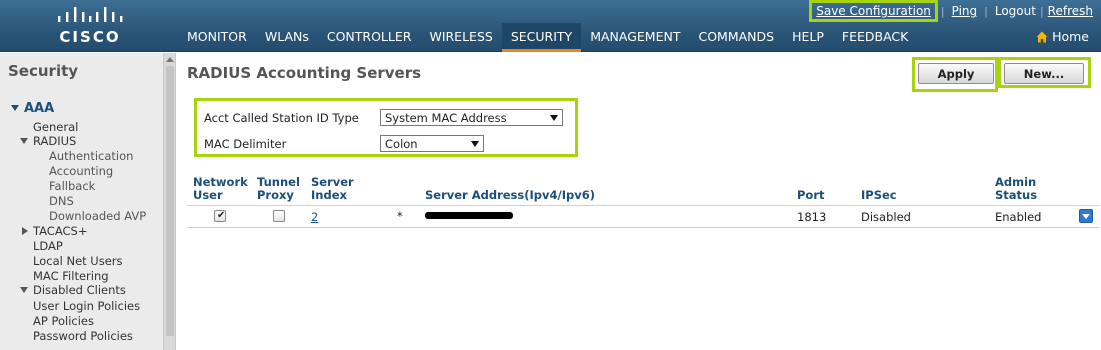 Image resolution: width=1101 pixels, height=350 pixels. I want to click on col-header-line: Proxy, so click(275, 195).